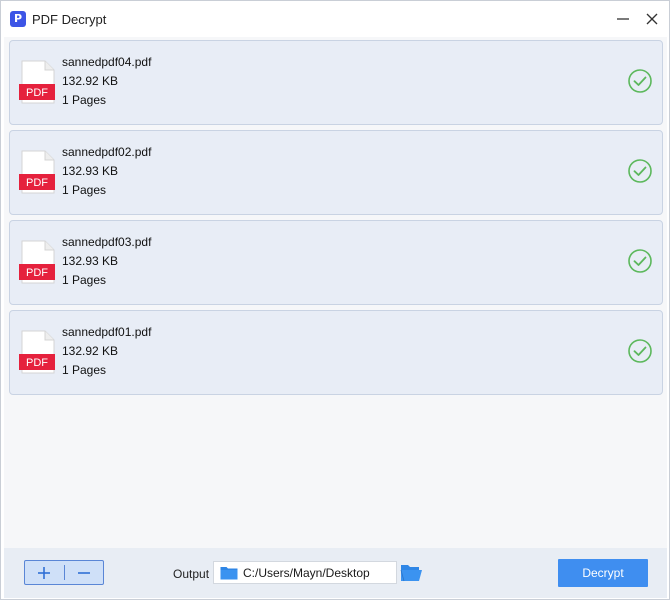 This screenshot has height=600, width=670. I want to click on window-title: PDF Decrypt, so click(69, 19).